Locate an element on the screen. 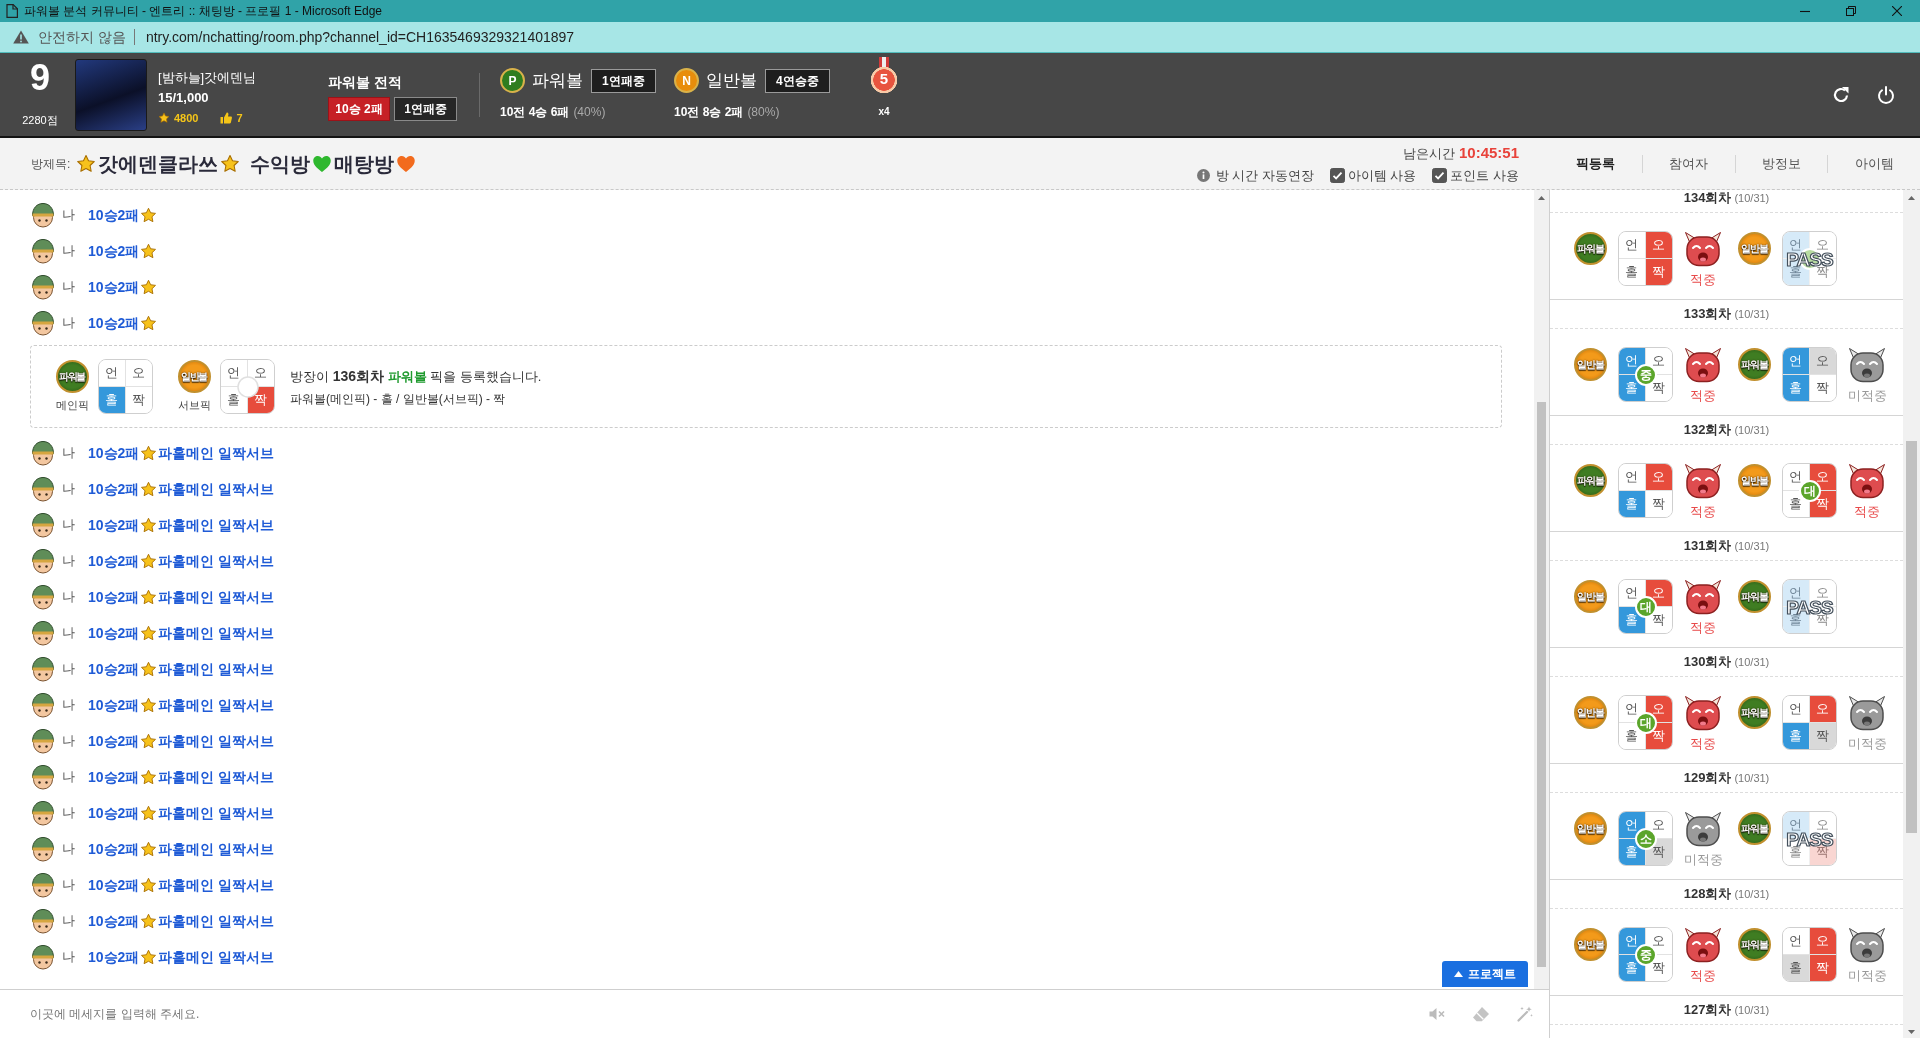 This screenshot has width=1920, height=1038. notice-text: 방장이 136회차 파워볼 픽을 등록했습니다. is located at coordinates (416, 376).